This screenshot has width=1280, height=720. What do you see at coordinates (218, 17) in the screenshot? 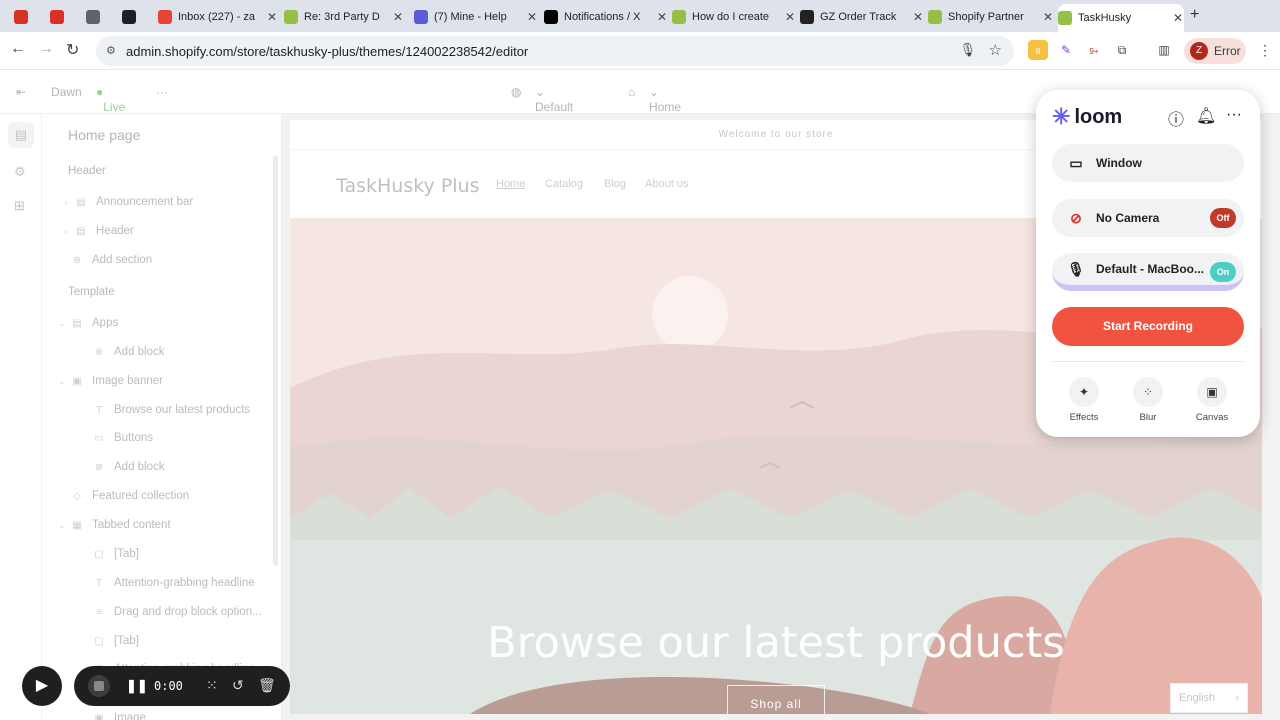
I see `browser-tab: Inbox (227) - za ✕` at bounding box center [218, 17].